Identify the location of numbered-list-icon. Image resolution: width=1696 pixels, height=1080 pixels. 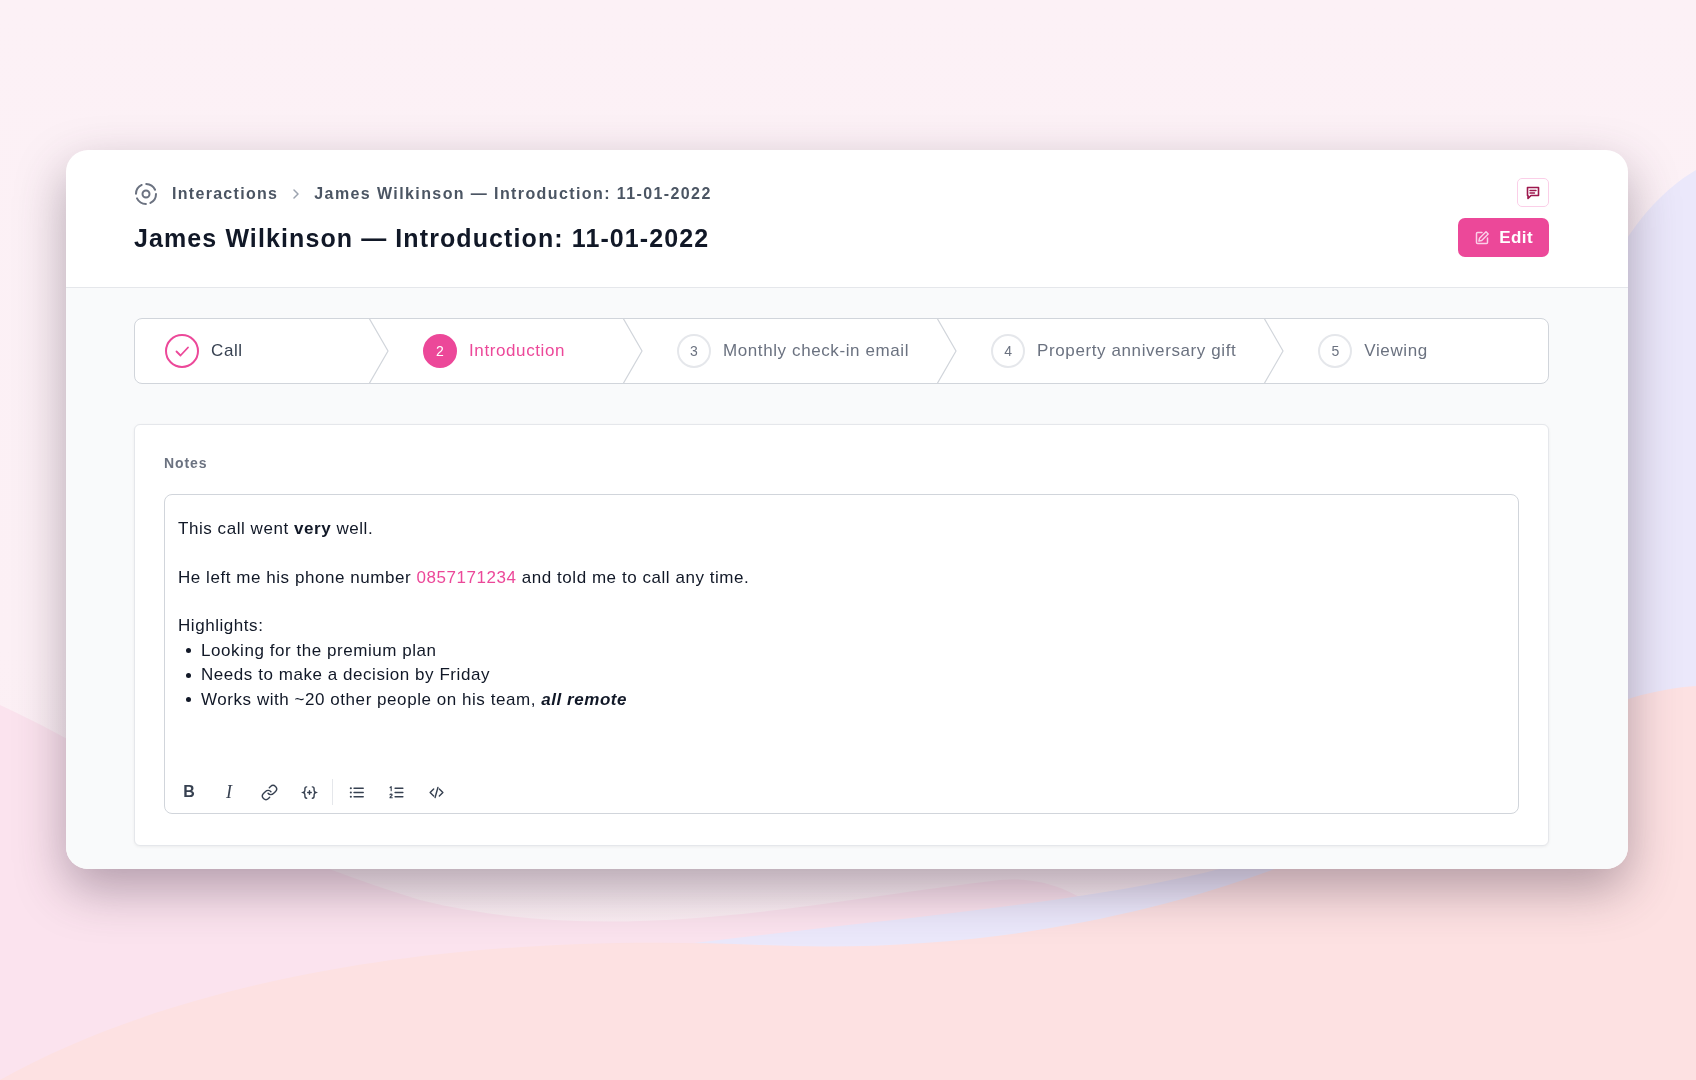
(396, 792).